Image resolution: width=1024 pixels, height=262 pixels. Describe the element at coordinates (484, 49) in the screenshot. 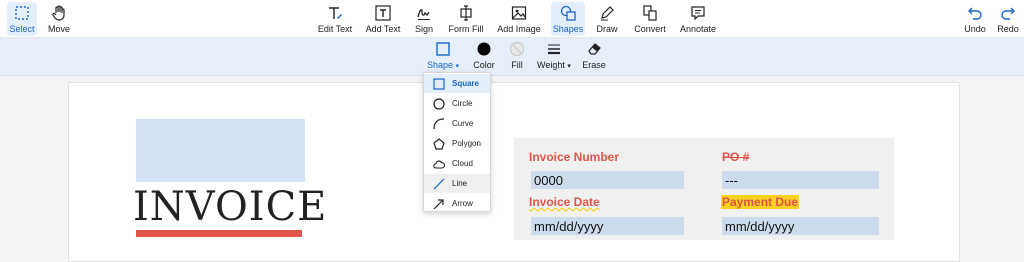

I see `color-swatch-icon` at that location.